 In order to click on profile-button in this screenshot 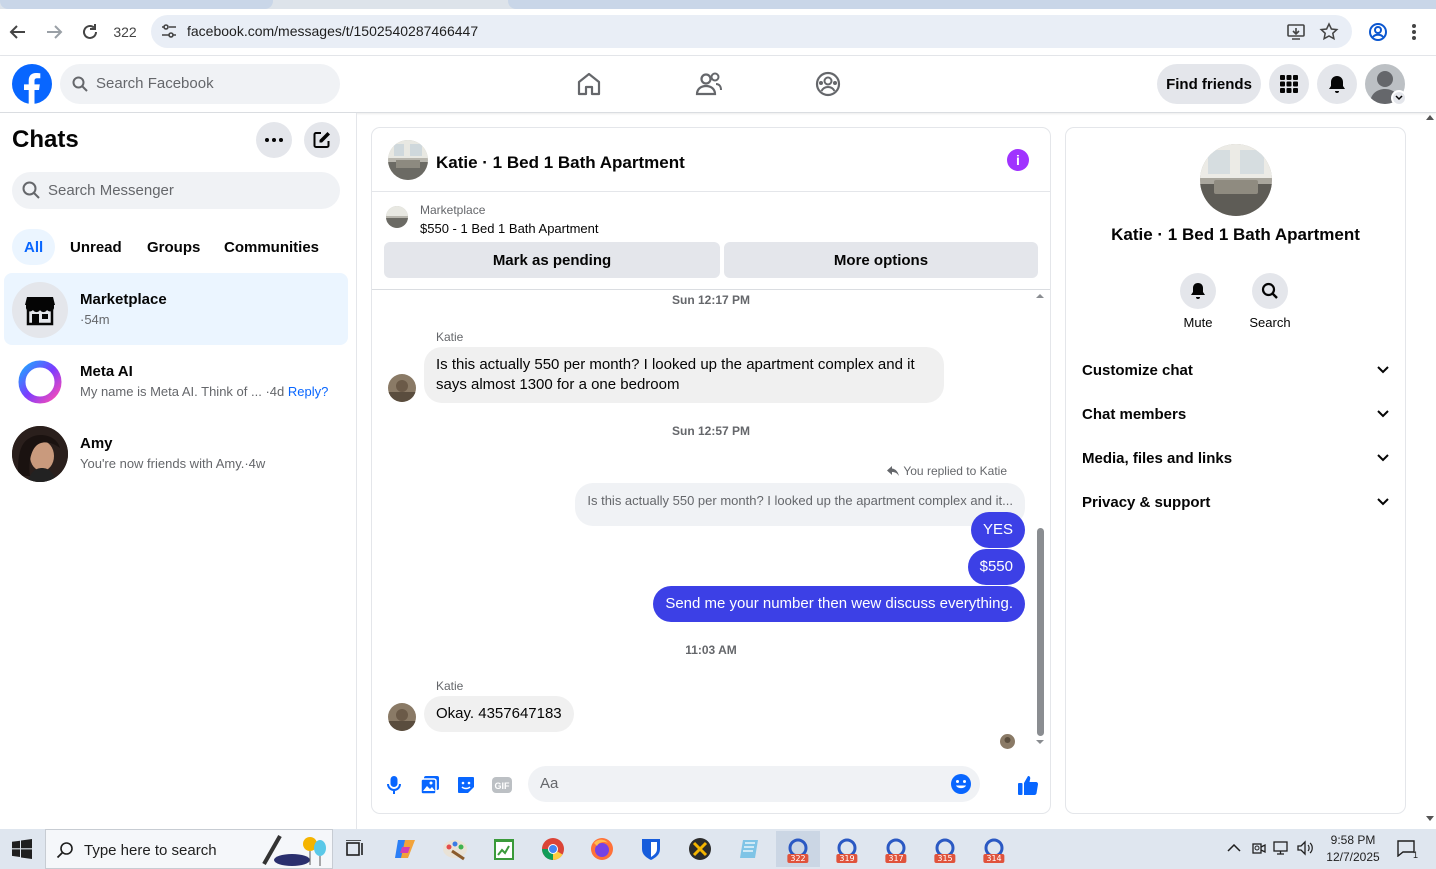, I will do `click(1378, 32)`.